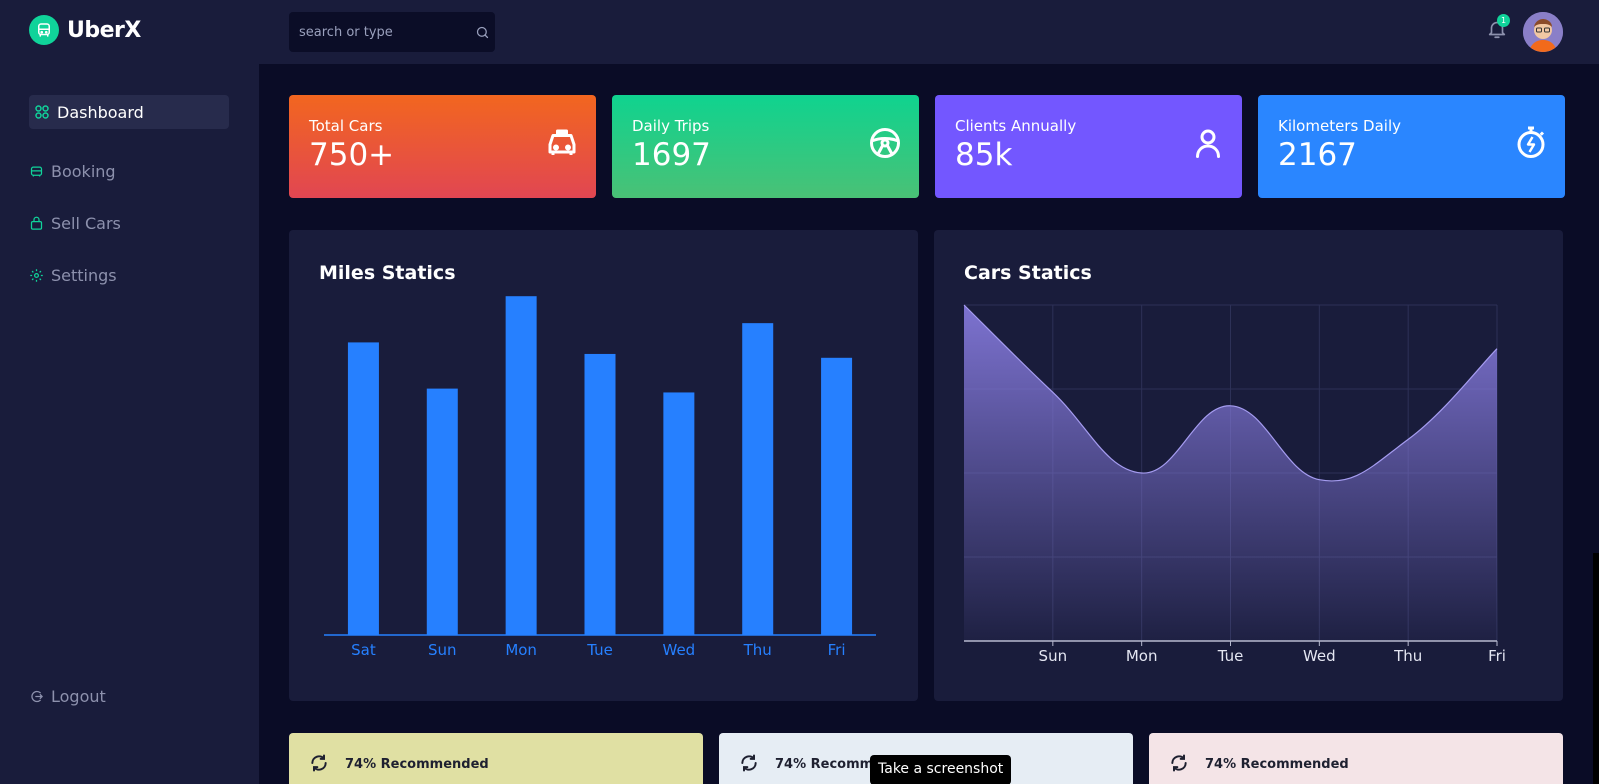 The width and height of the screenshot is (1599, 784). I want to click on stat-value: 85k, so click(984, 155).